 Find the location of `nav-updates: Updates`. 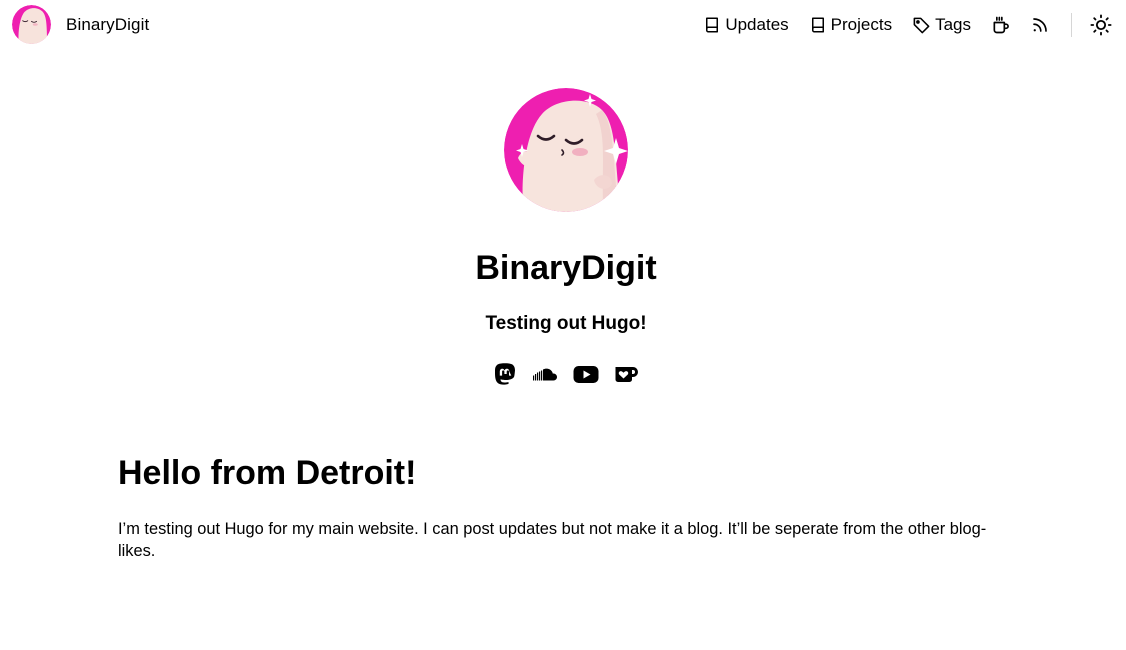

nav-updates: Updates is located at coordinates (746, 25).